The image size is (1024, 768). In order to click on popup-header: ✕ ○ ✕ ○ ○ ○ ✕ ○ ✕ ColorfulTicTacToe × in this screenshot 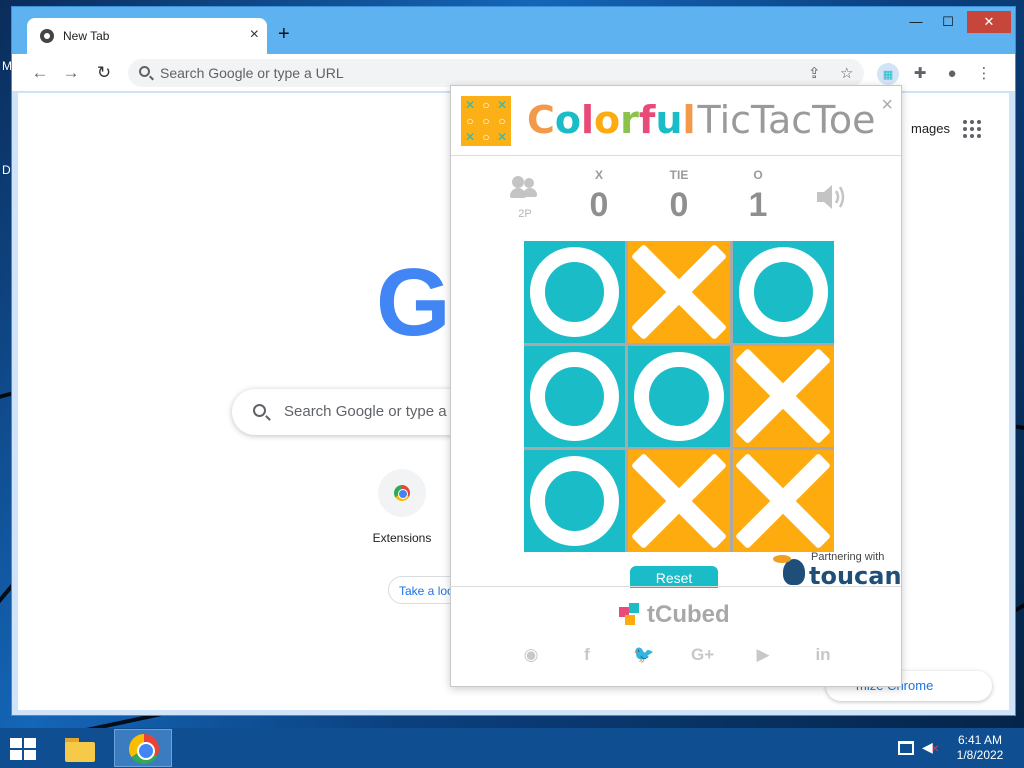, I will do `click(676, 121)`.